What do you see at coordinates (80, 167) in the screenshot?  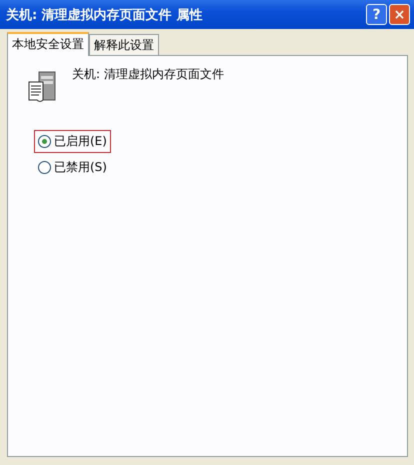 I see `option-label: 已禁用(S)` at bounding box center [80, 167].